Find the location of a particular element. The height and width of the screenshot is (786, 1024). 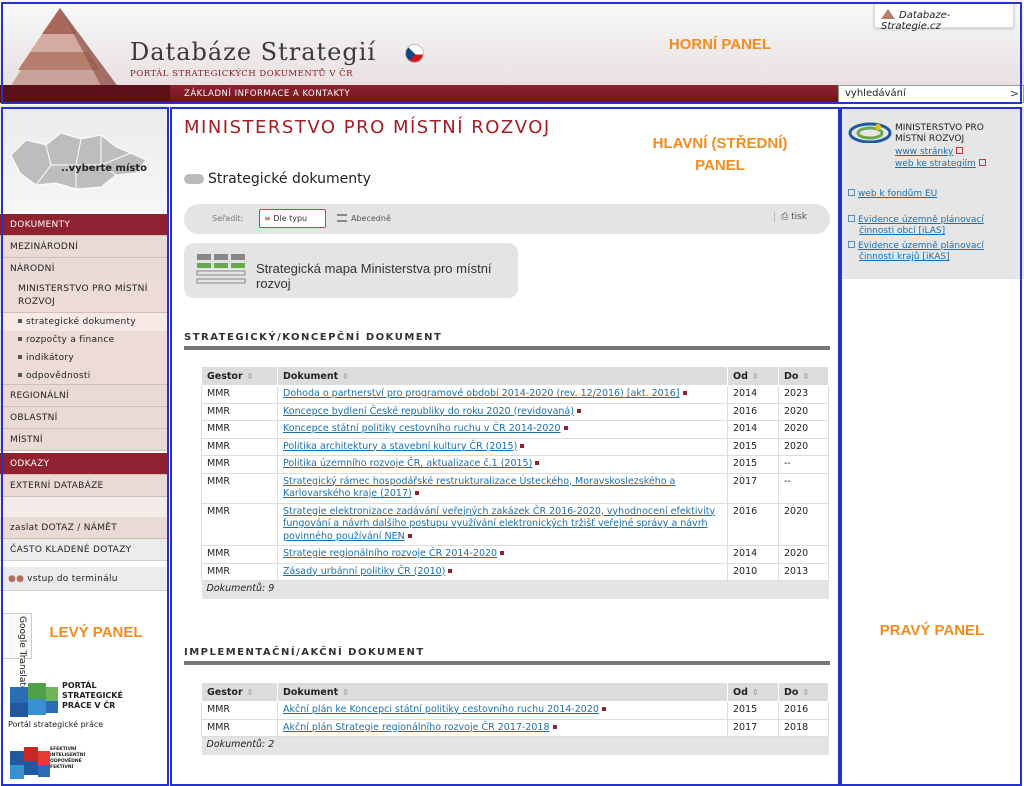

search-input: vyhledávání > is located at coordinates (931, 94).